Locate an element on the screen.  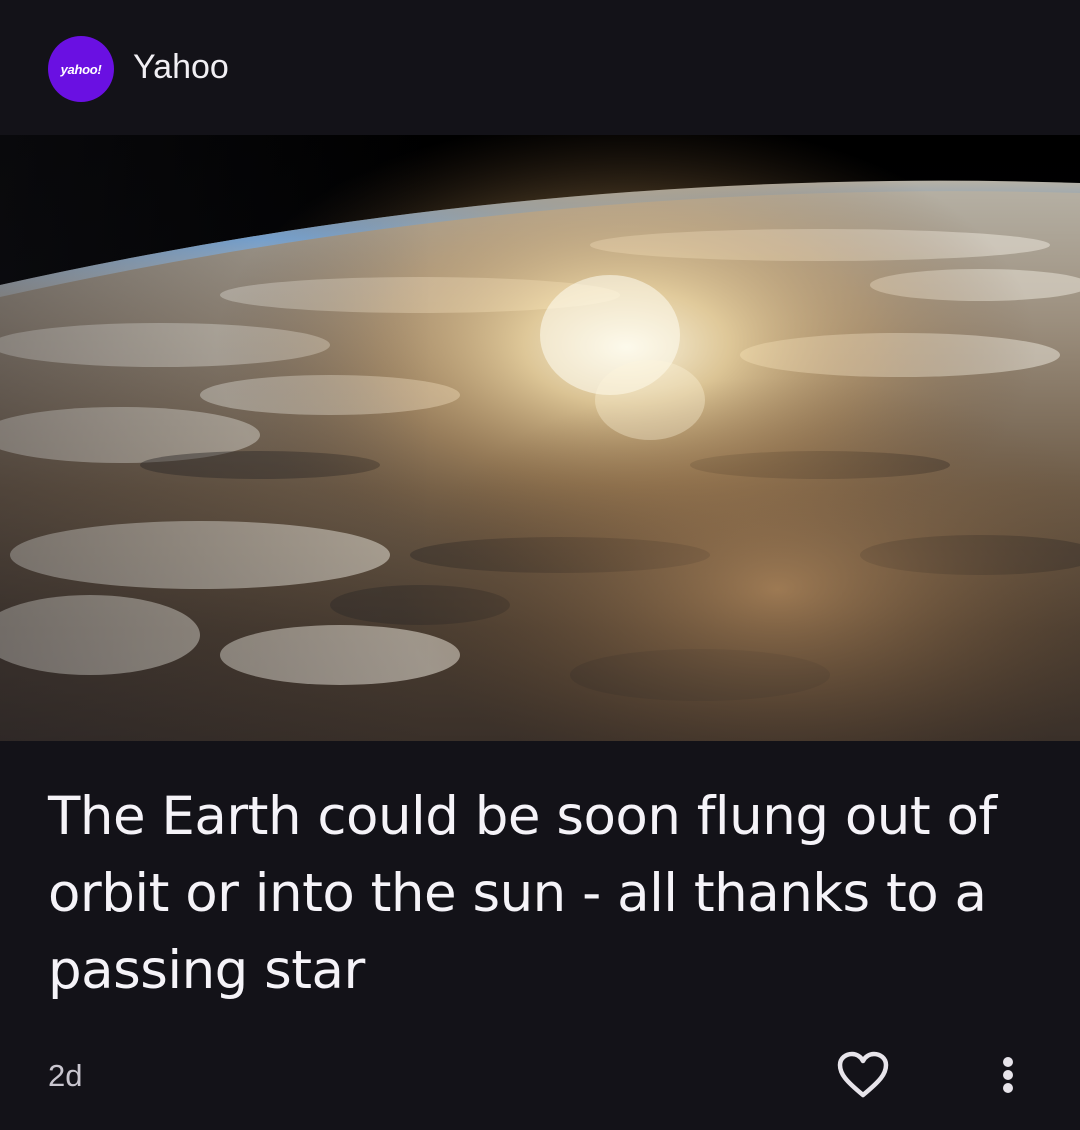
like-button is located at coordinates (863, 1075).